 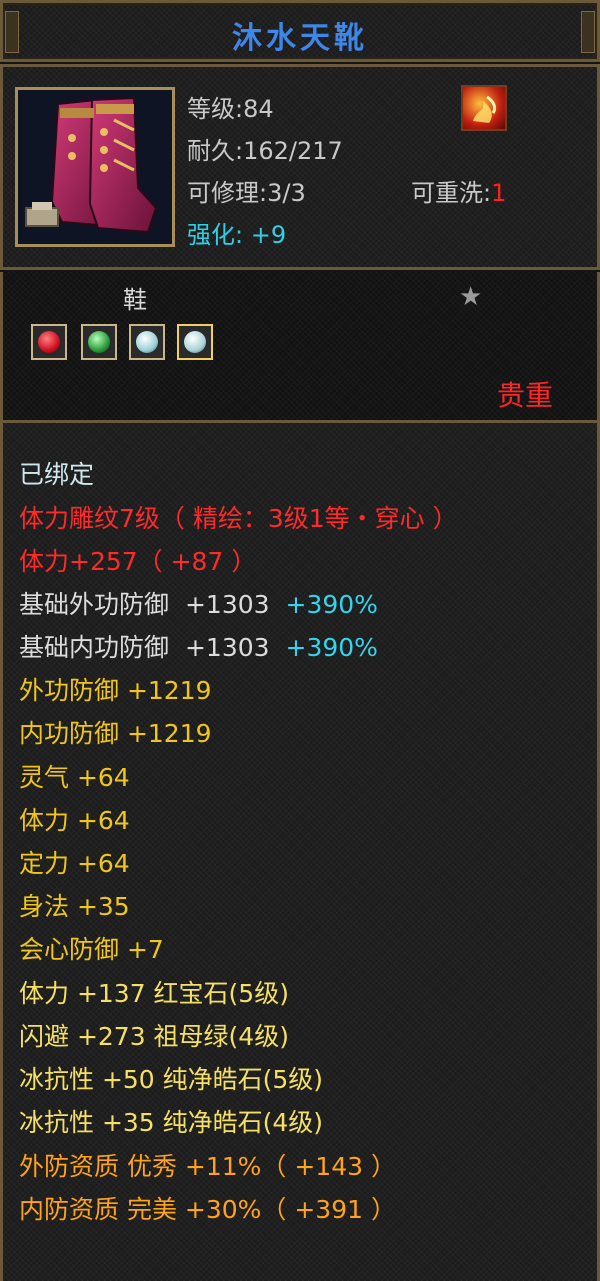 What do you see at coordinates (207, 1209) in the screenshot?
I see `quality-inner-defense: 内防资质 完美 +30%（ +391 ）` at bounding box center [207, 1209].